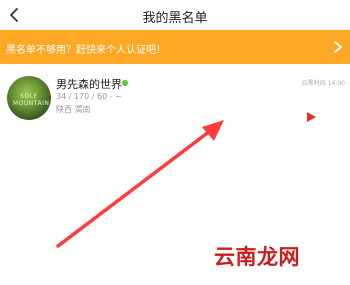 The width and height of the screenshot is (350, 285). What do you see at coordinates (257, 257) in the screenshot?
I see `watermark: 云南龙网` at bounding box center [257, 257].